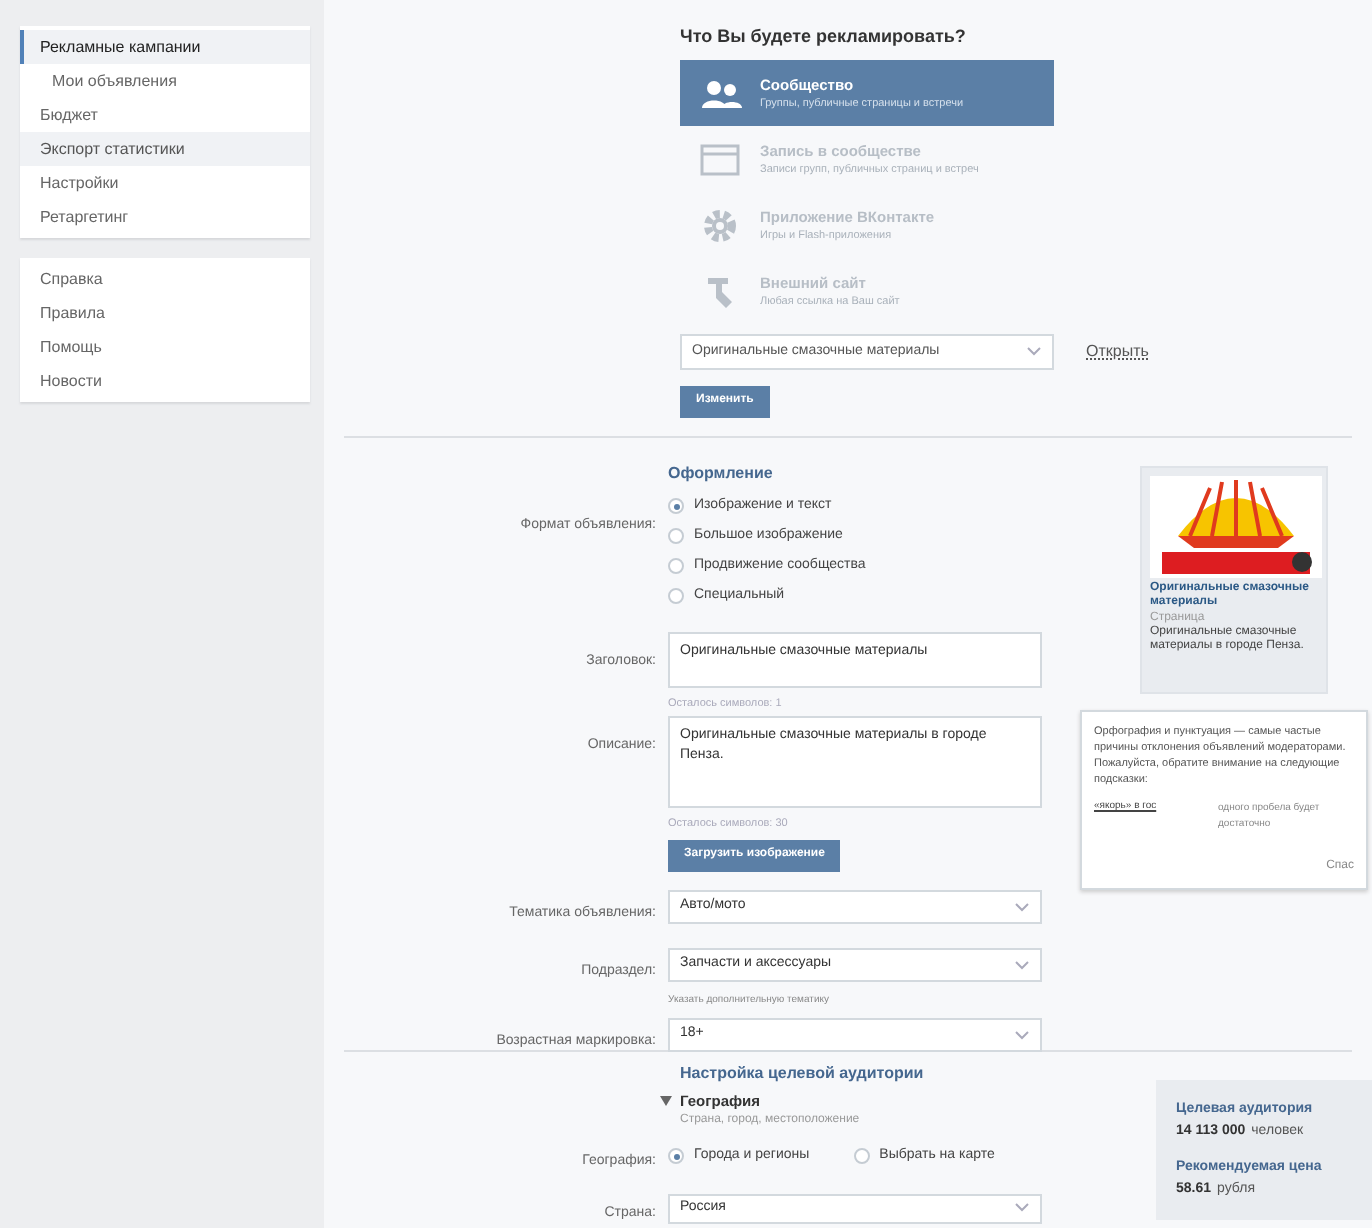 The image size is (1372, 1228). Describe the element at coordinates (824, 37) in the screenshot. I see `section-title: Что Вы будете рекламировать?` at that location.